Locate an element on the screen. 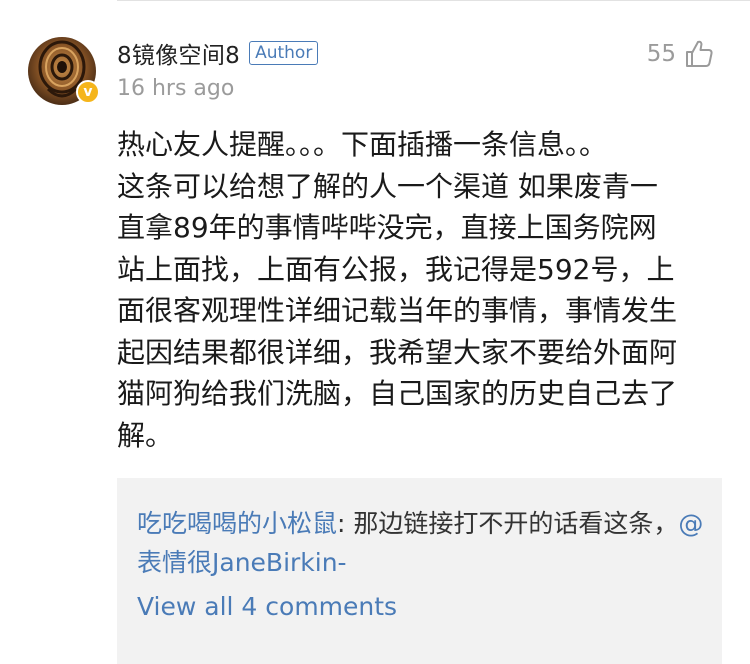  top-divider is located at coordinates (433, 0).